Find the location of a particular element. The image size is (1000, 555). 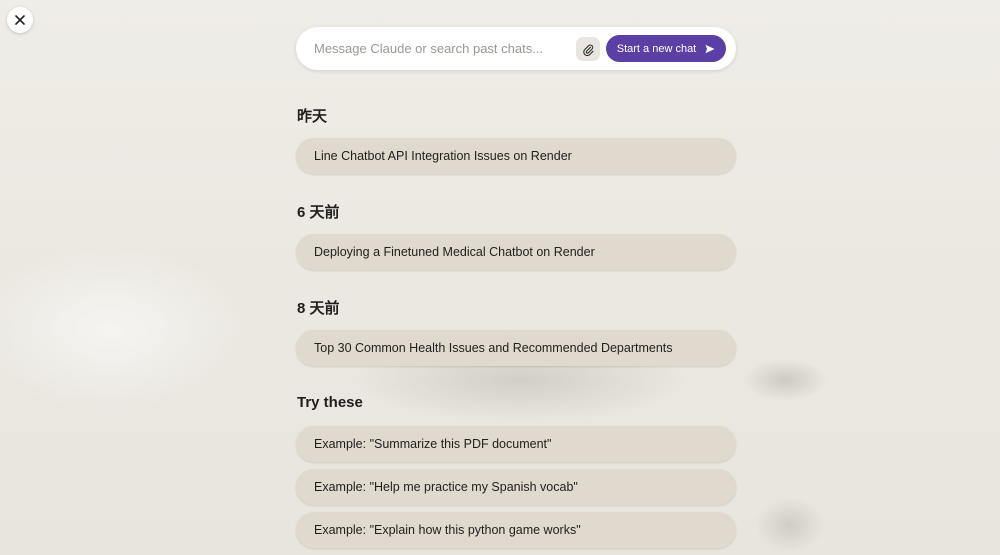

paperclip-icon is located at coordinates (588, 50).